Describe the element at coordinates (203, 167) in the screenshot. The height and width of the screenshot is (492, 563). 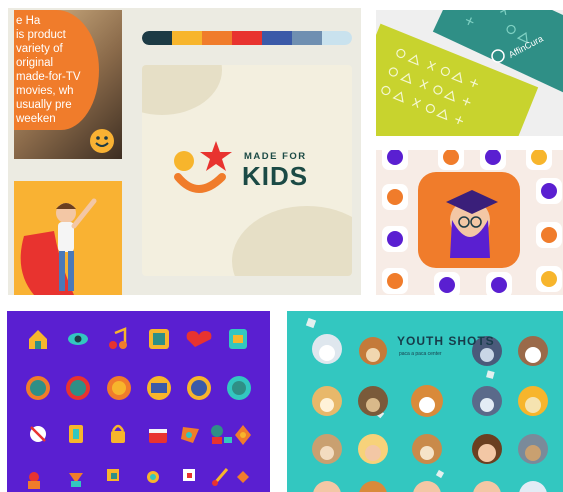
I see `smile-star-logo-icon` at that location.